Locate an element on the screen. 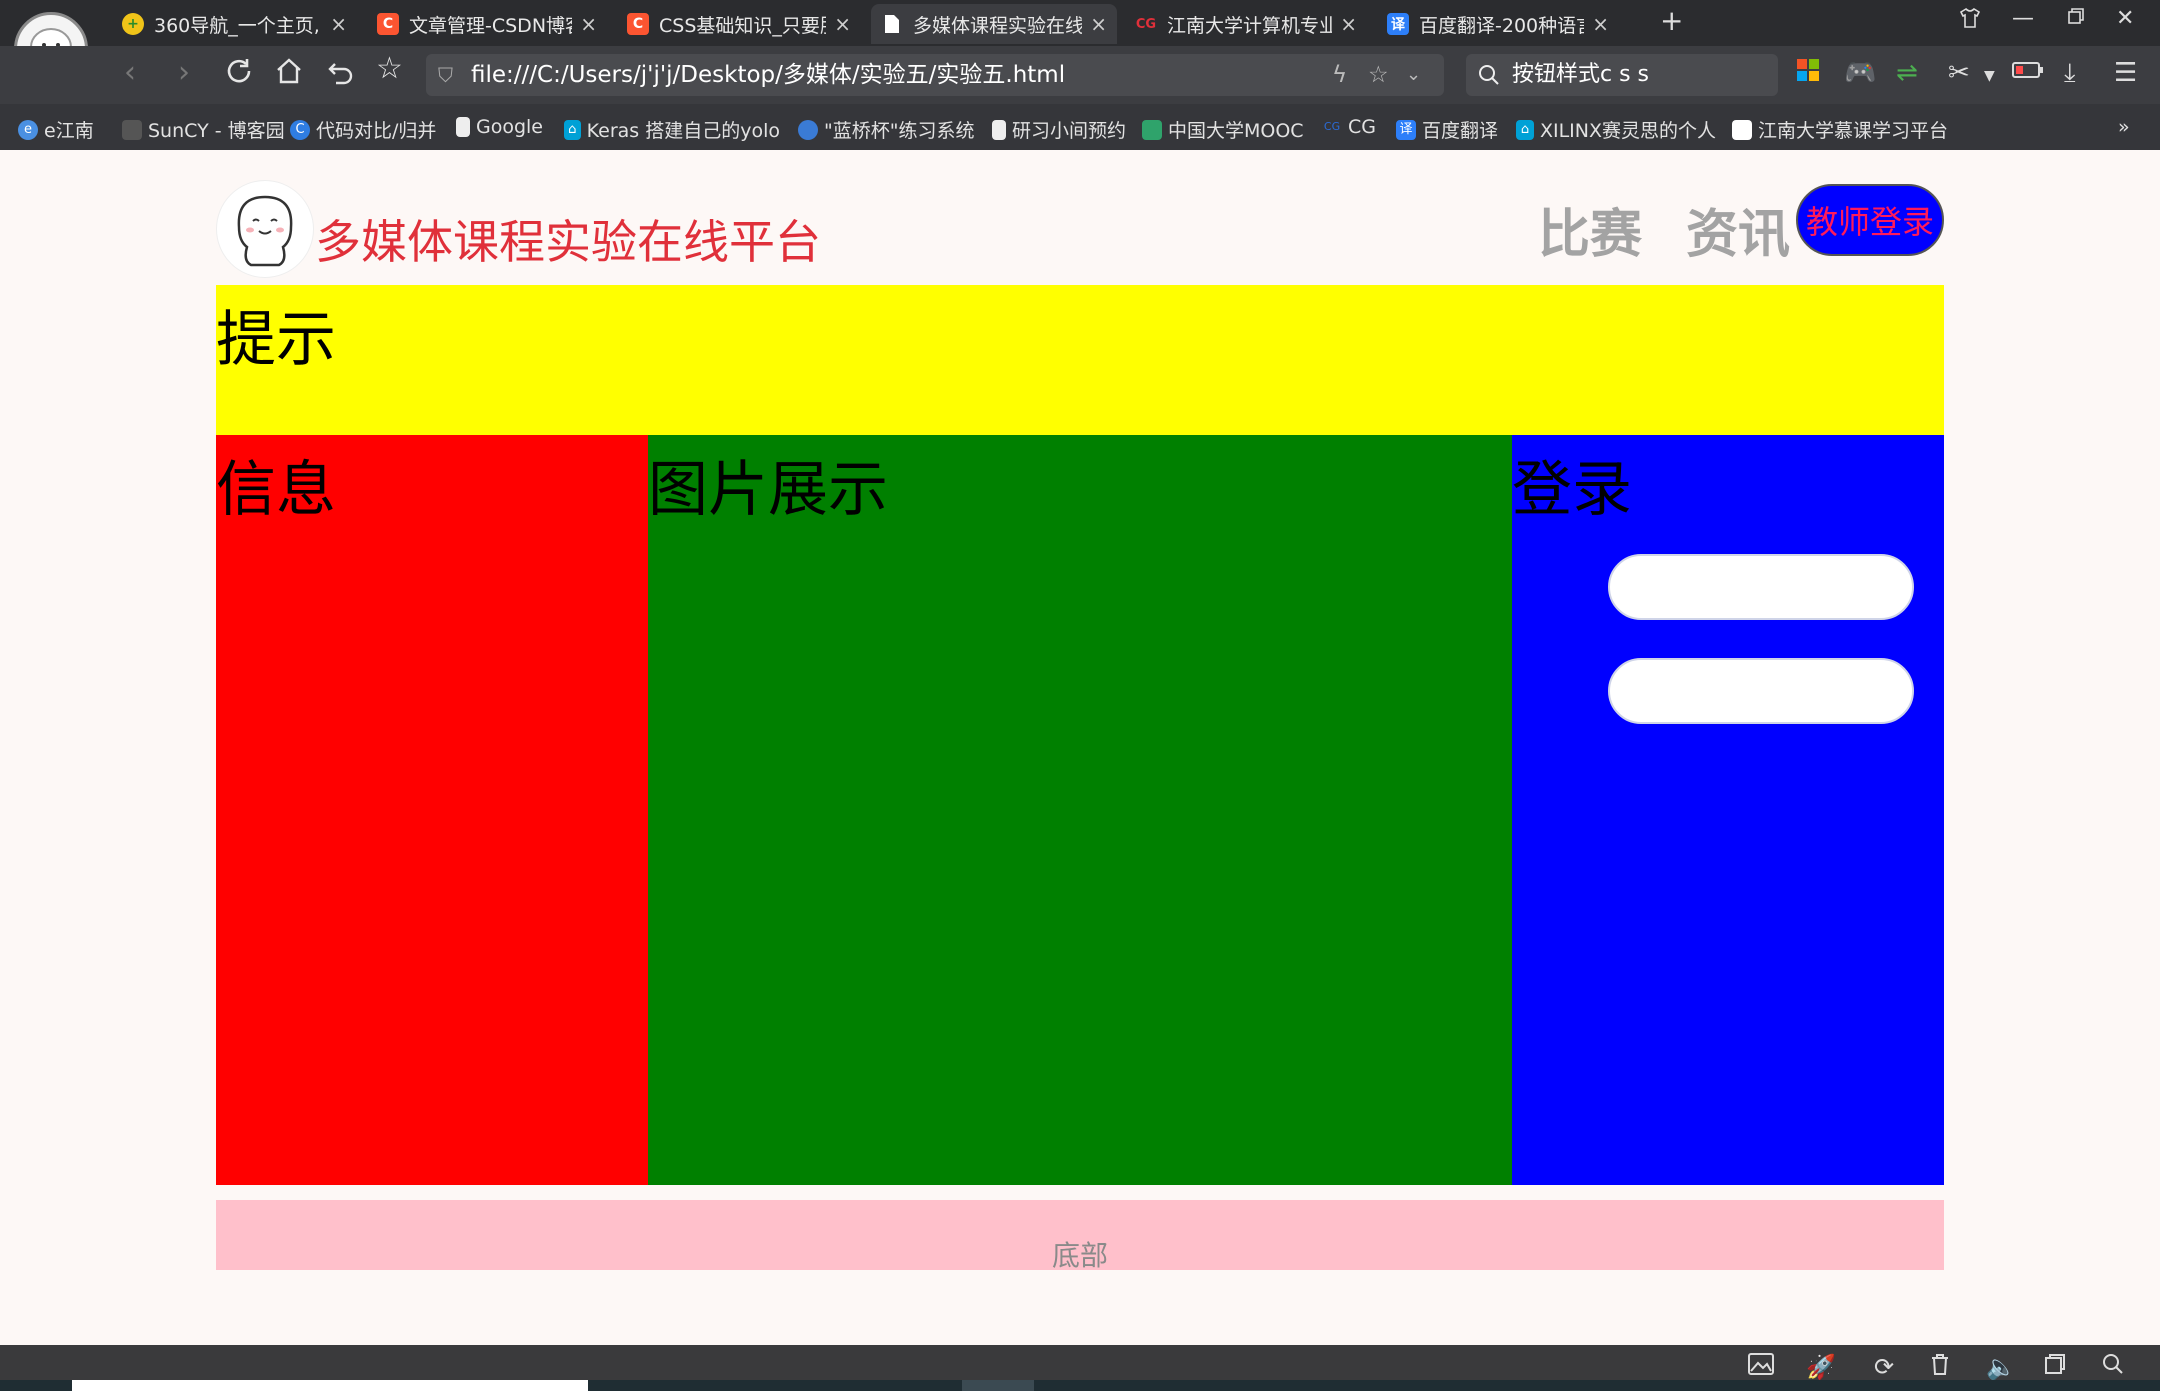 Image resolution: width=2160 pixels, height=1391 pixels. image-icon is located at coordinates (1761, 1367).